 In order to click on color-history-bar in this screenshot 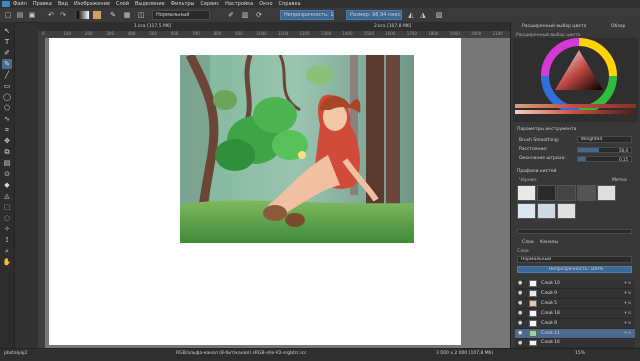, I will do `click(575, 106)`.